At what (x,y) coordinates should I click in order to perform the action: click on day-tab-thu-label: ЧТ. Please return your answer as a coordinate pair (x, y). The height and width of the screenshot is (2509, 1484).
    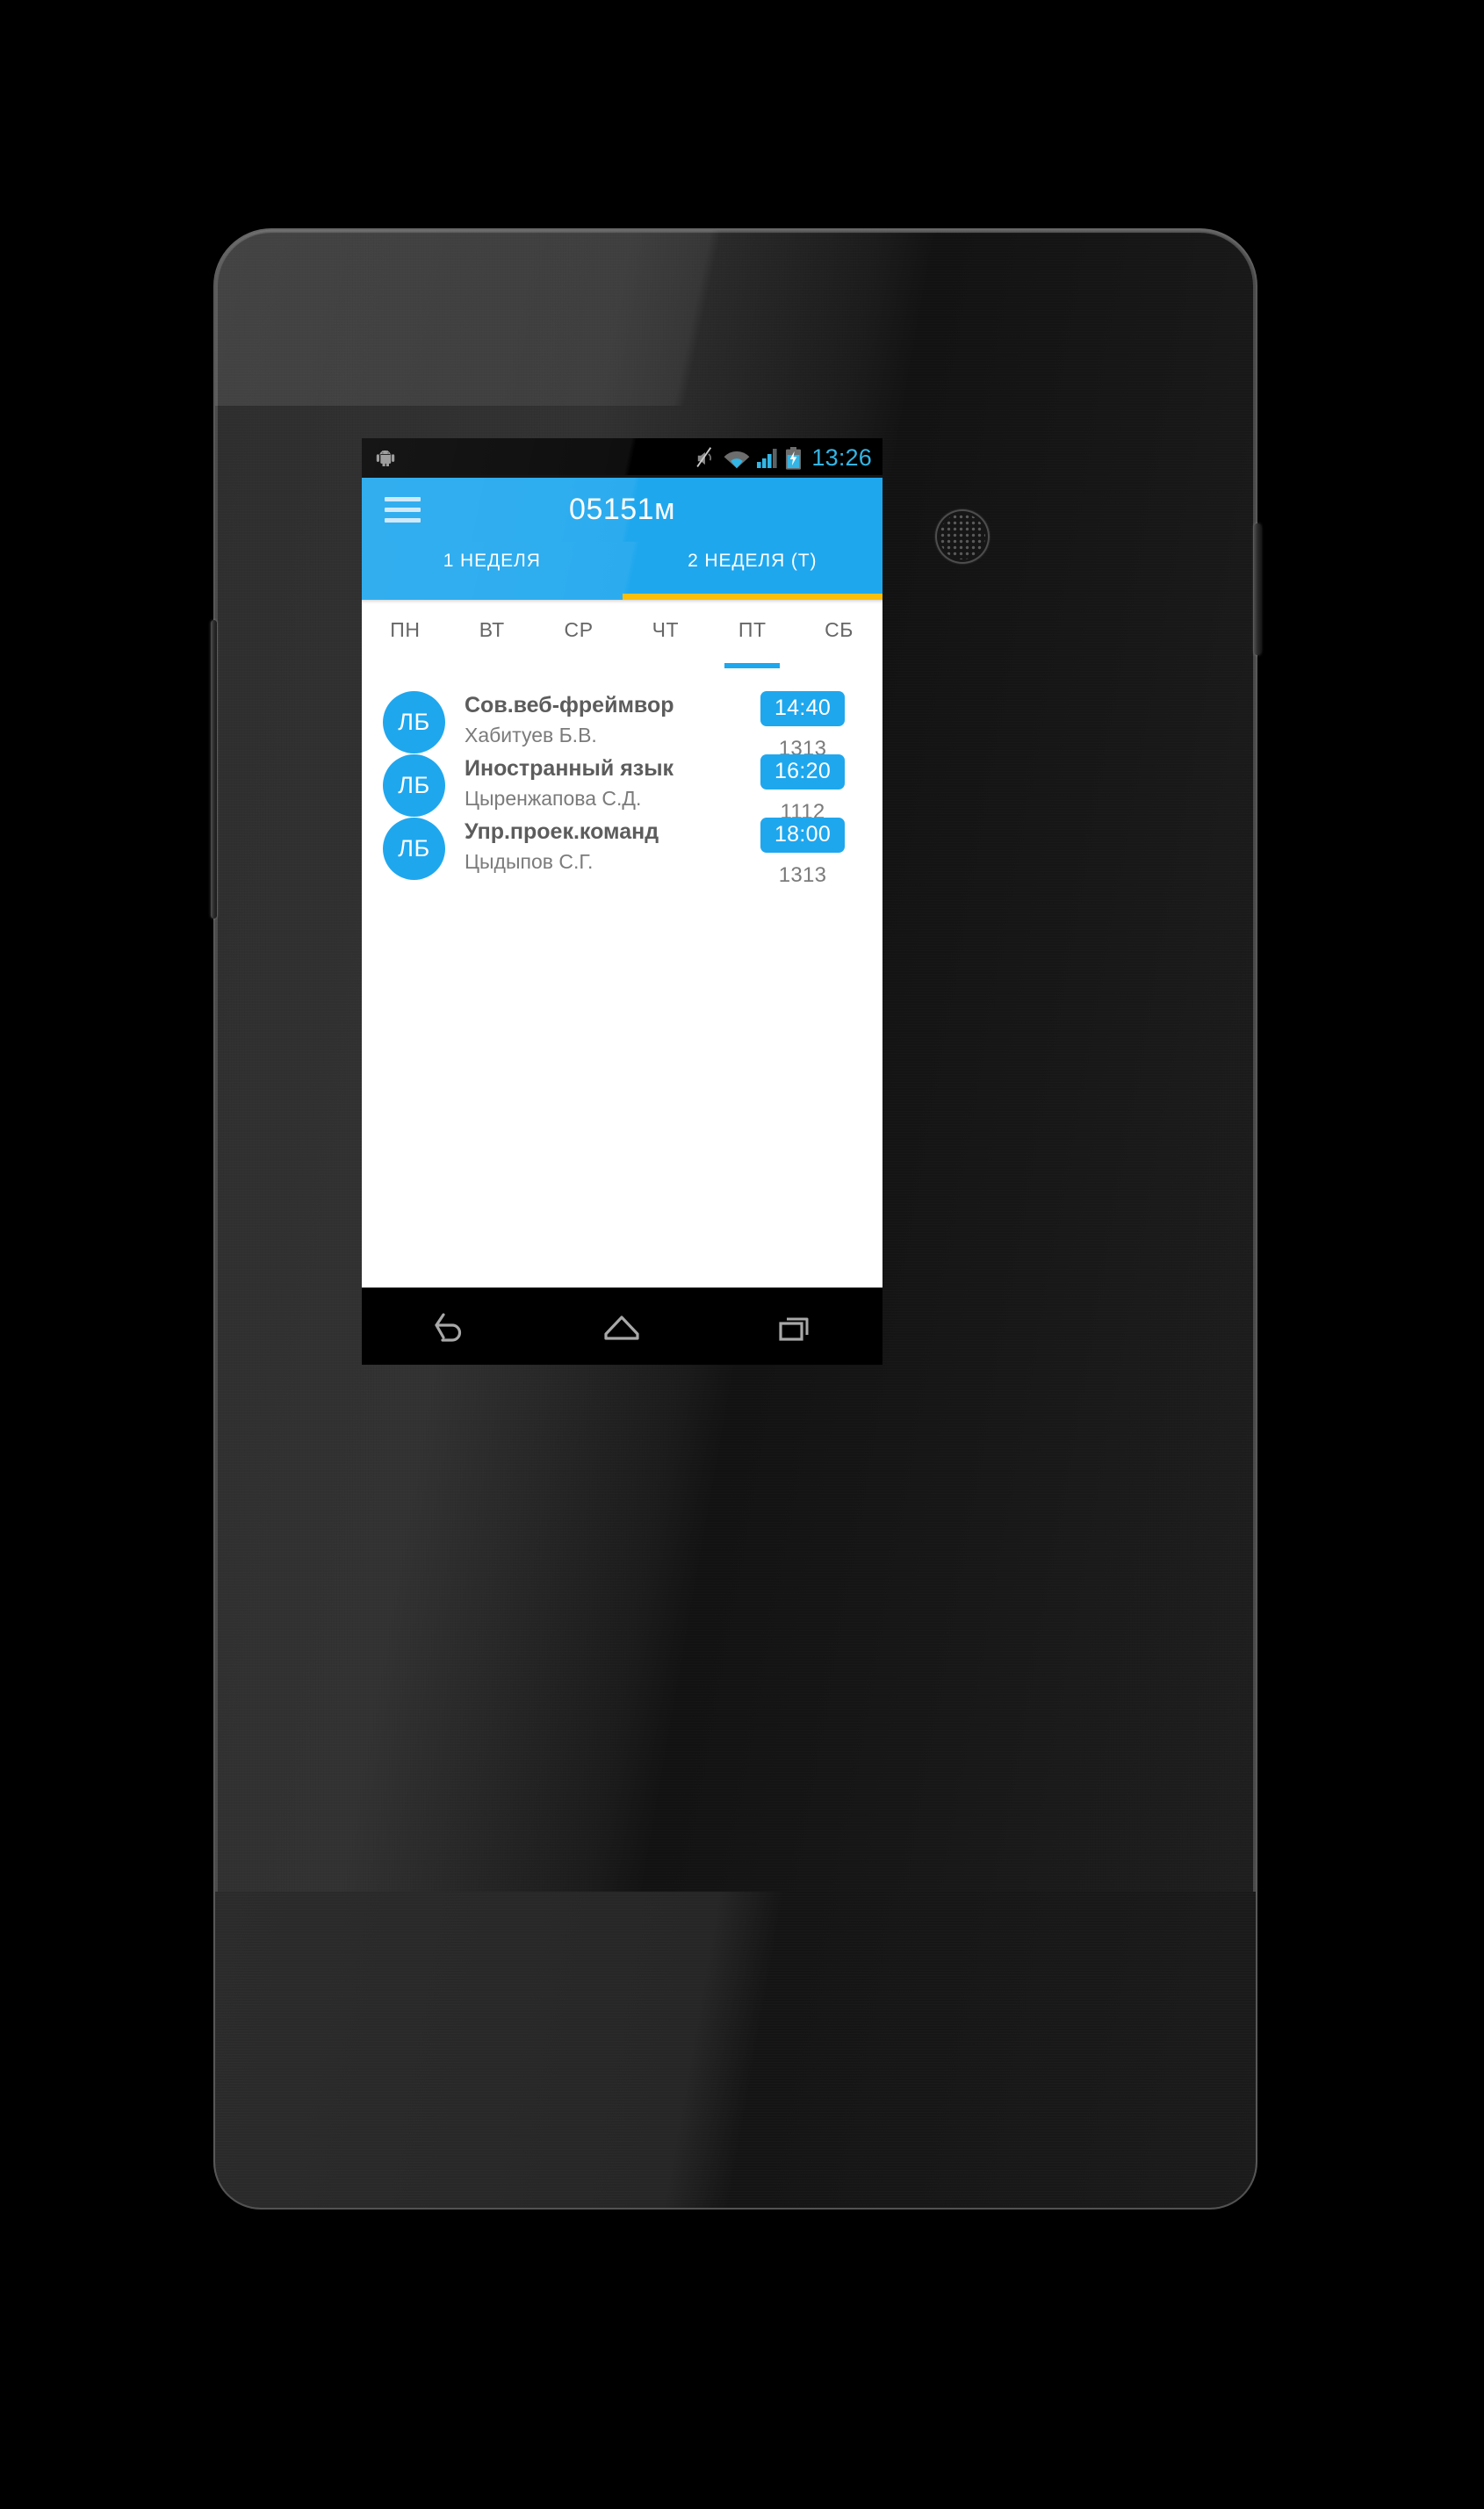
    Looking at the image, I should click on (666, 629).